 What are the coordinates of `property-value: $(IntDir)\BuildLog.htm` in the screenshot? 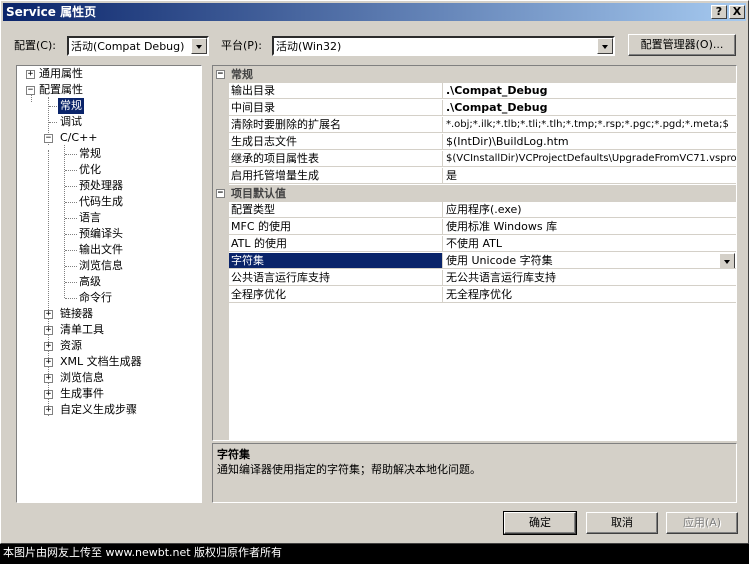 It's located at (589, 142).